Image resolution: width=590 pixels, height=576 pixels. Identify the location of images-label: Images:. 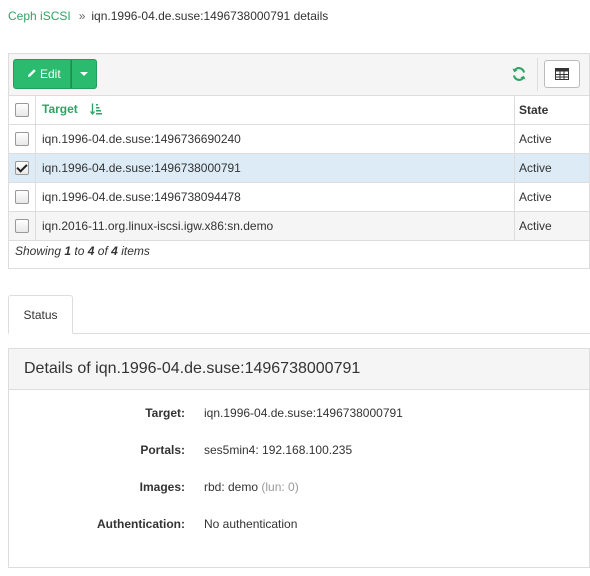
(162, 487).